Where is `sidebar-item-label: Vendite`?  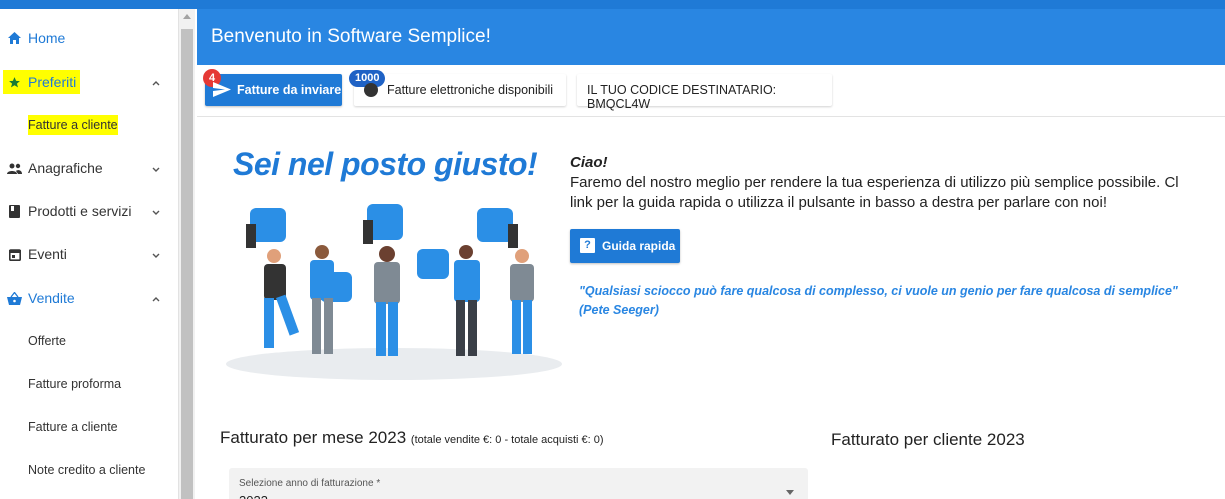
sidebar-item-label: Vendite is located at coordinates (51, 298).